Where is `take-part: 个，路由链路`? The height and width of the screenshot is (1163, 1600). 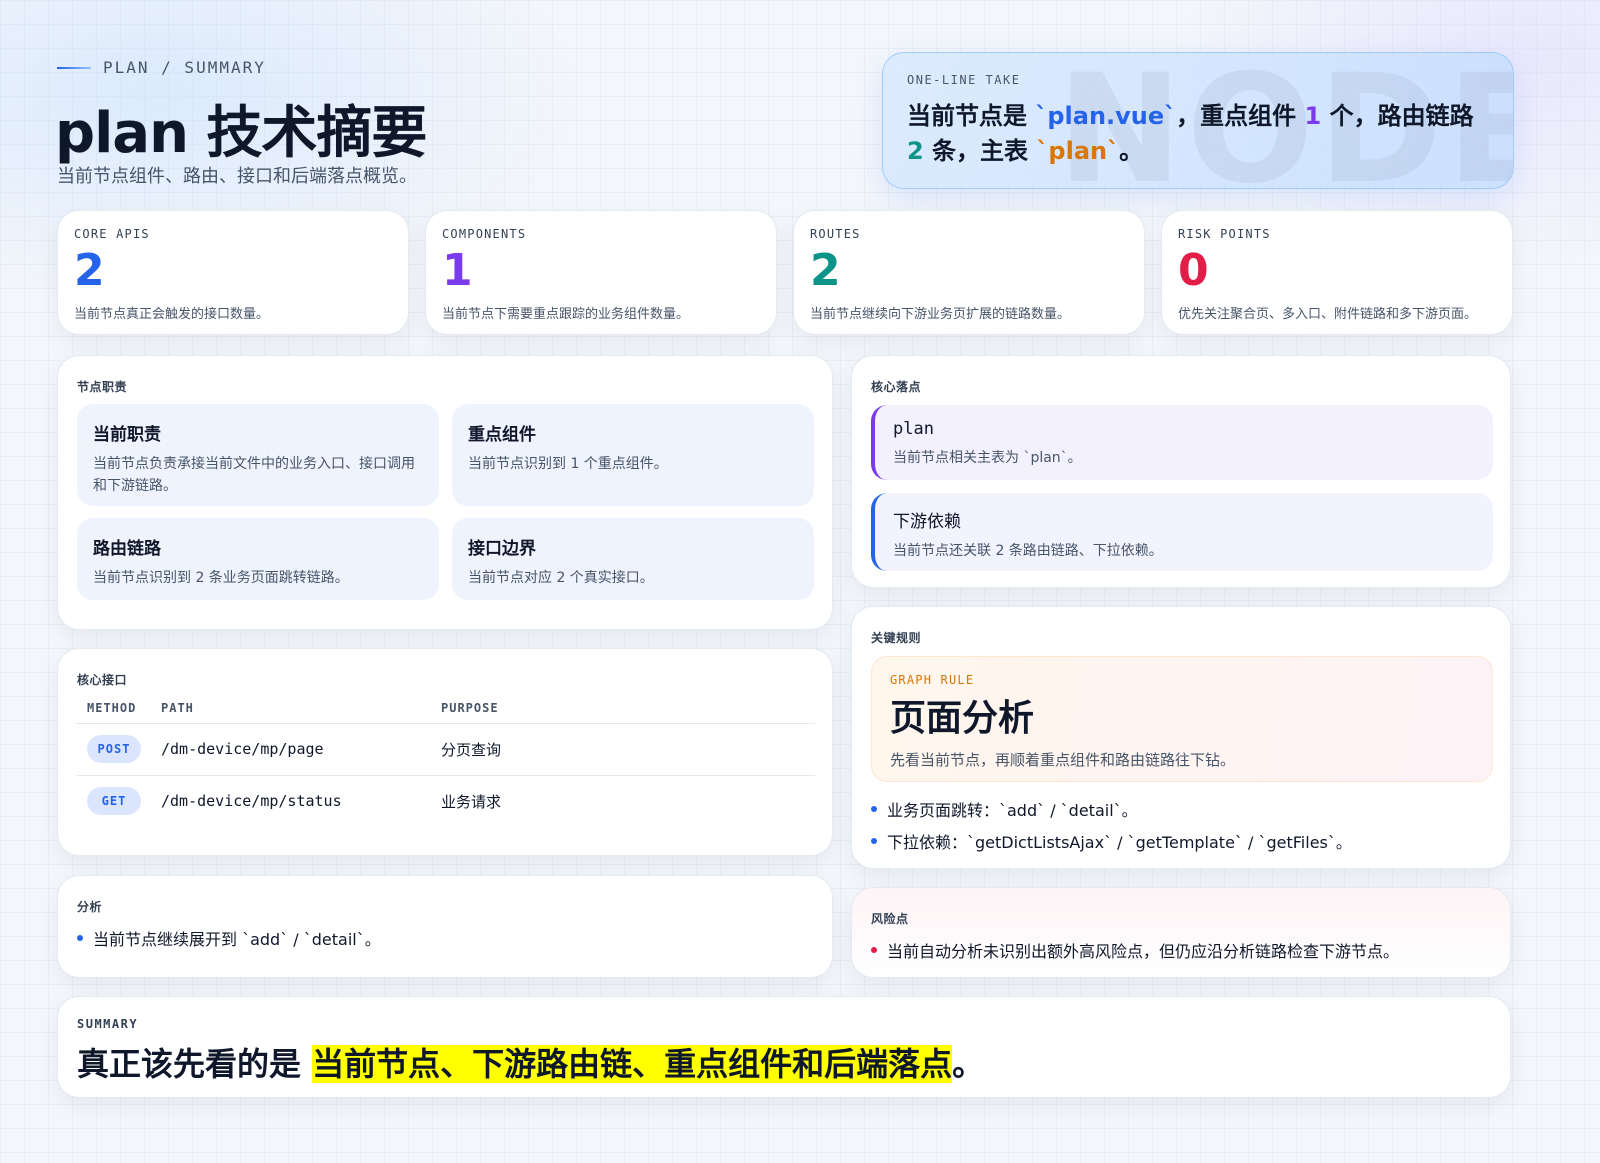
take-part: 个，路由链路 is located at coordinates (1397, 116).